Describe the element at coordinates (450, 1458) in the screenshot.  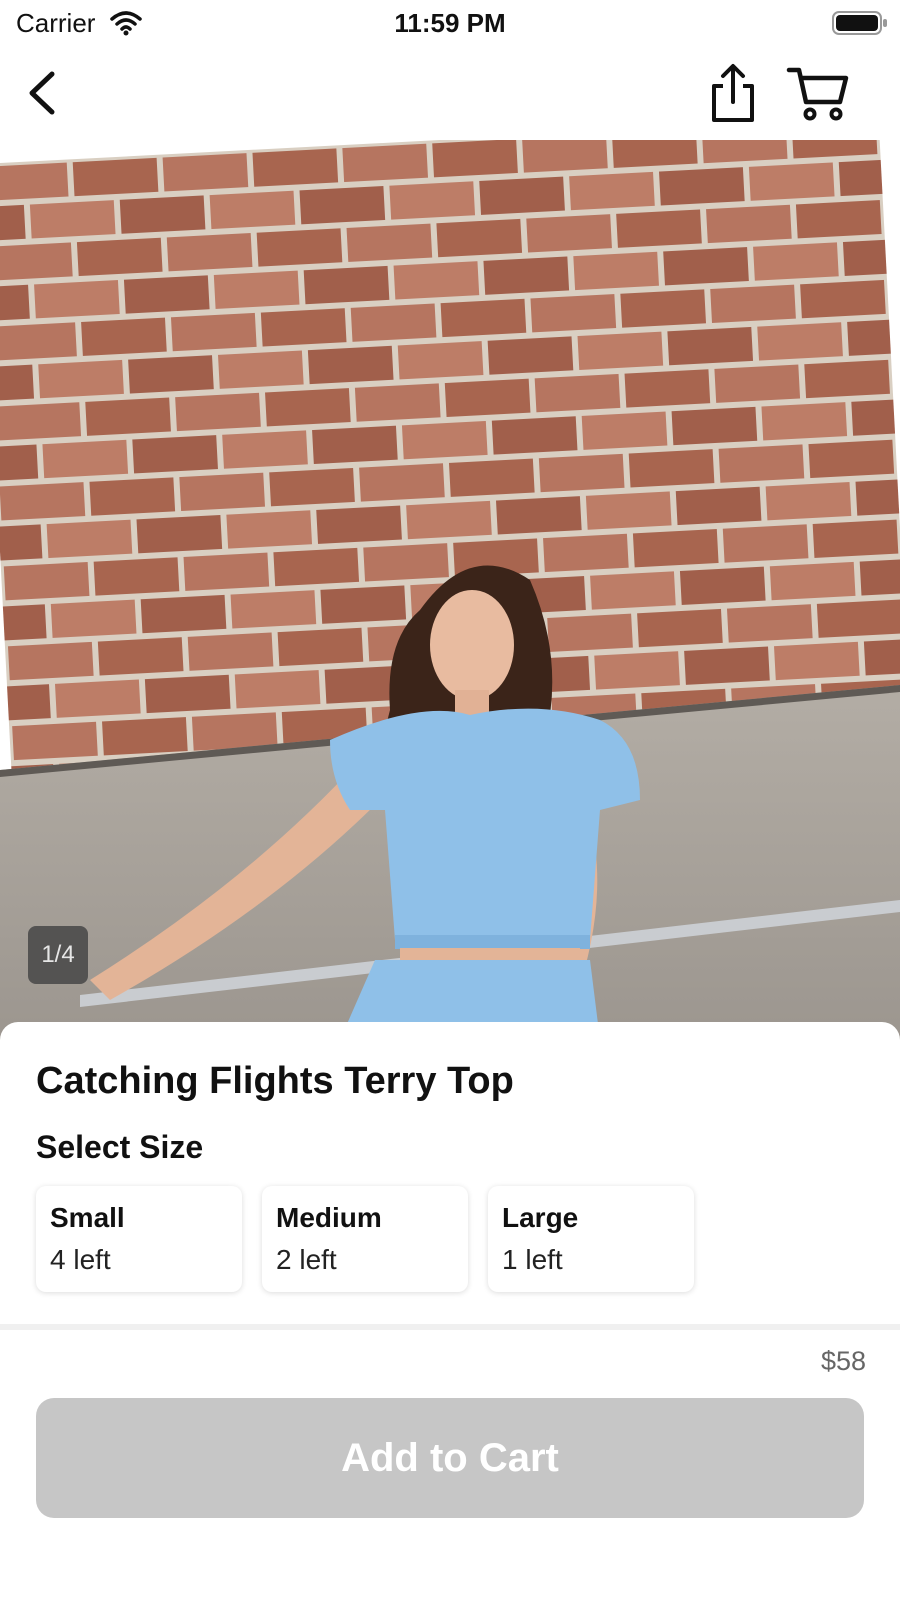
I see `add-to-cart-button: Add to Cart` at that location.